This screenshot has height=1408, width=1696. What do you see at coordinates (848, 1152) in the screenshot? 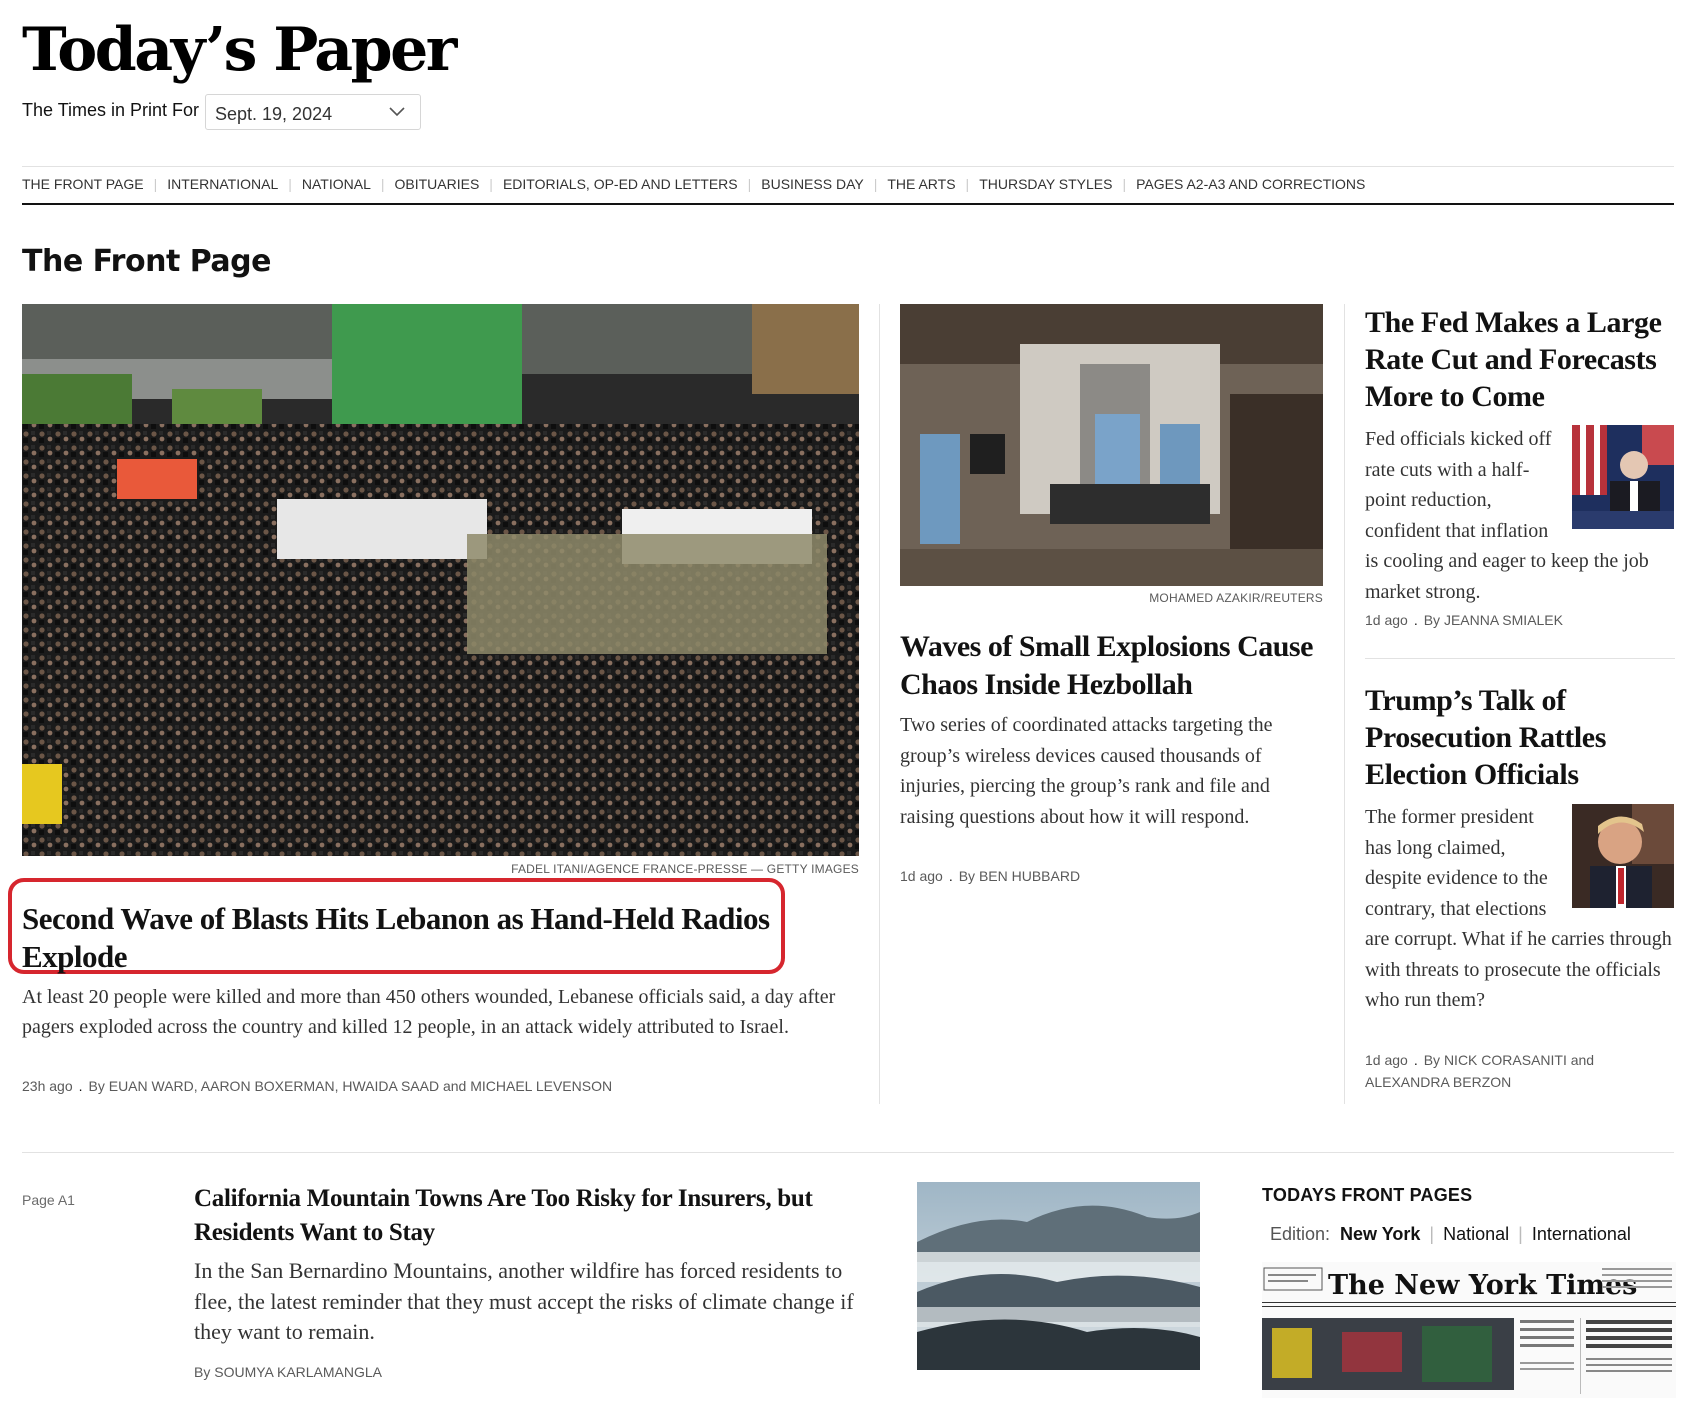
I see `row-divider` at bounding box center [848, 1152].